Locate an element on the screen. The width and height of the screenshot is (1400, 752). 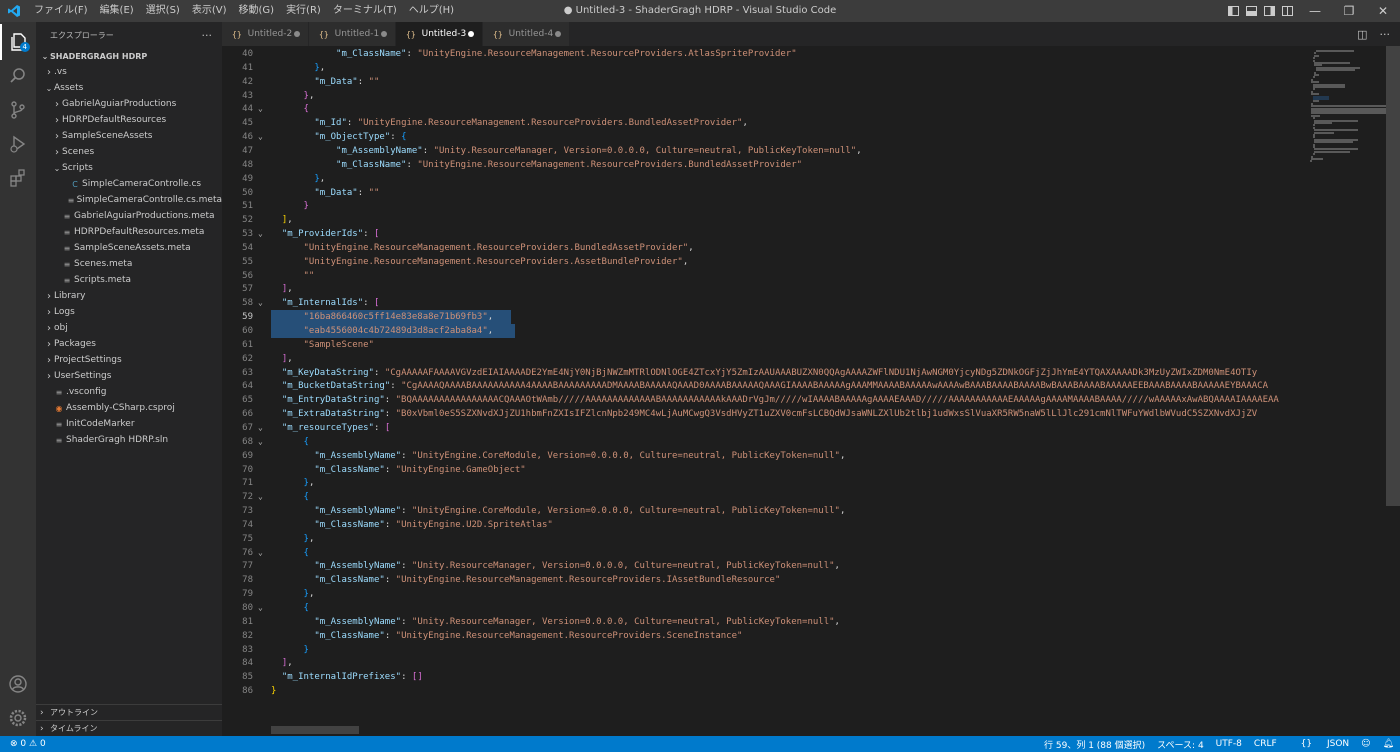
code-line: 50 "m_Data": "" is located at coordinates (763, 193).